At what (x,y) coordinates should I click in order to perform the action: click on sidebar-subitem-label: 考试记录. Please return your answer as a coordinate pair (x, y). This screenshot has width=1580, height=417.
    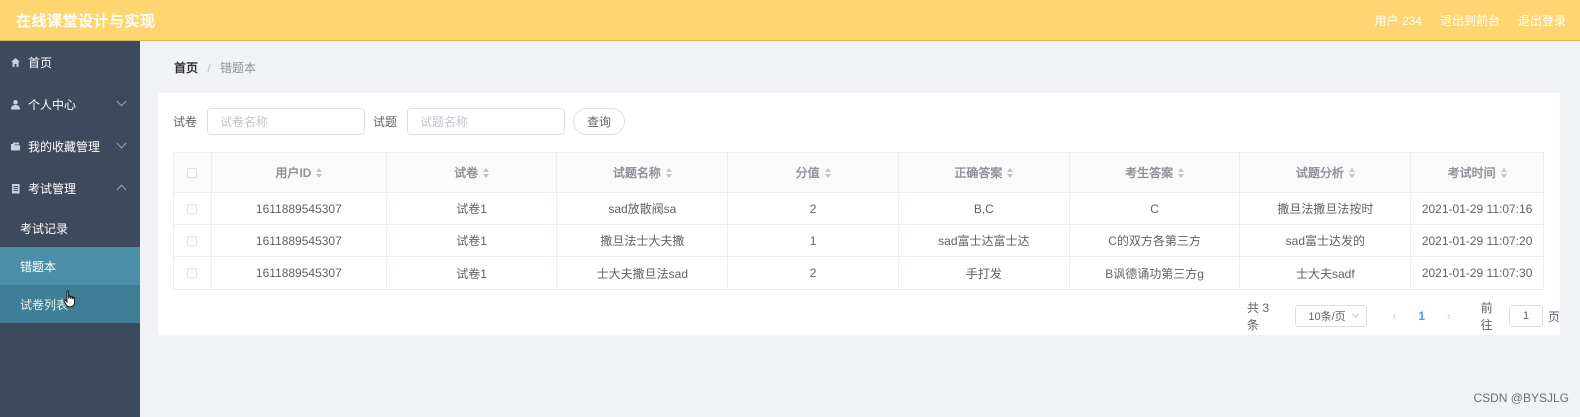
    Looking at the image, I should click on (44, 228).